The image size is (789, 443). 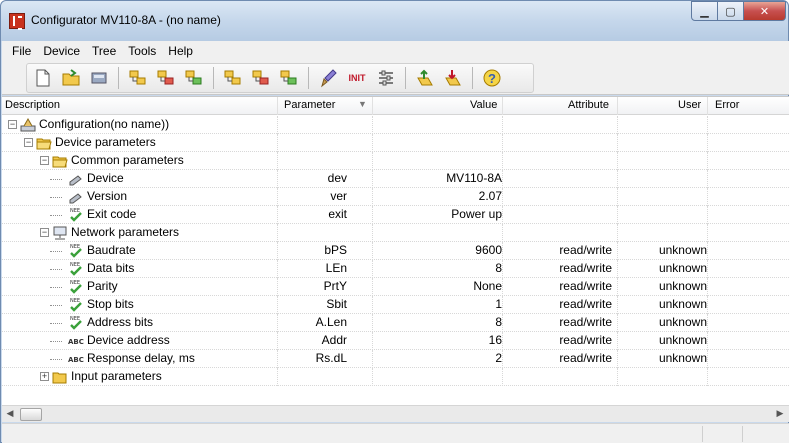 What do you see at coordinates (309, 105) in the screenshot?
I see `col-parameter: Parameter` at bounding box center [309, 105].